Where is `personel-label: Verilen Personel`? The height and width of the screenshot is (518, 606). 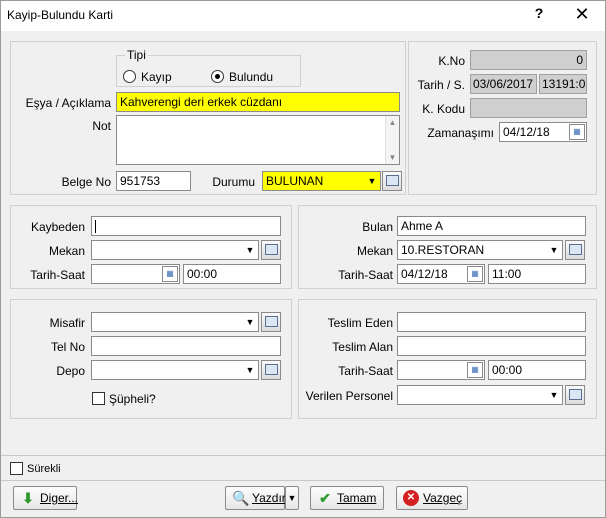
personel-label: Verilen Personel is located at coordinates (349, 396).